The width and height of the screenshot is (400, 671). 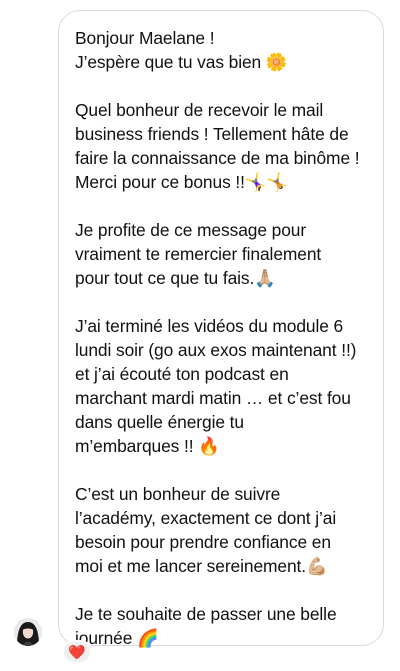 I want to click on sender-avatar, so click(x=28, y=632).